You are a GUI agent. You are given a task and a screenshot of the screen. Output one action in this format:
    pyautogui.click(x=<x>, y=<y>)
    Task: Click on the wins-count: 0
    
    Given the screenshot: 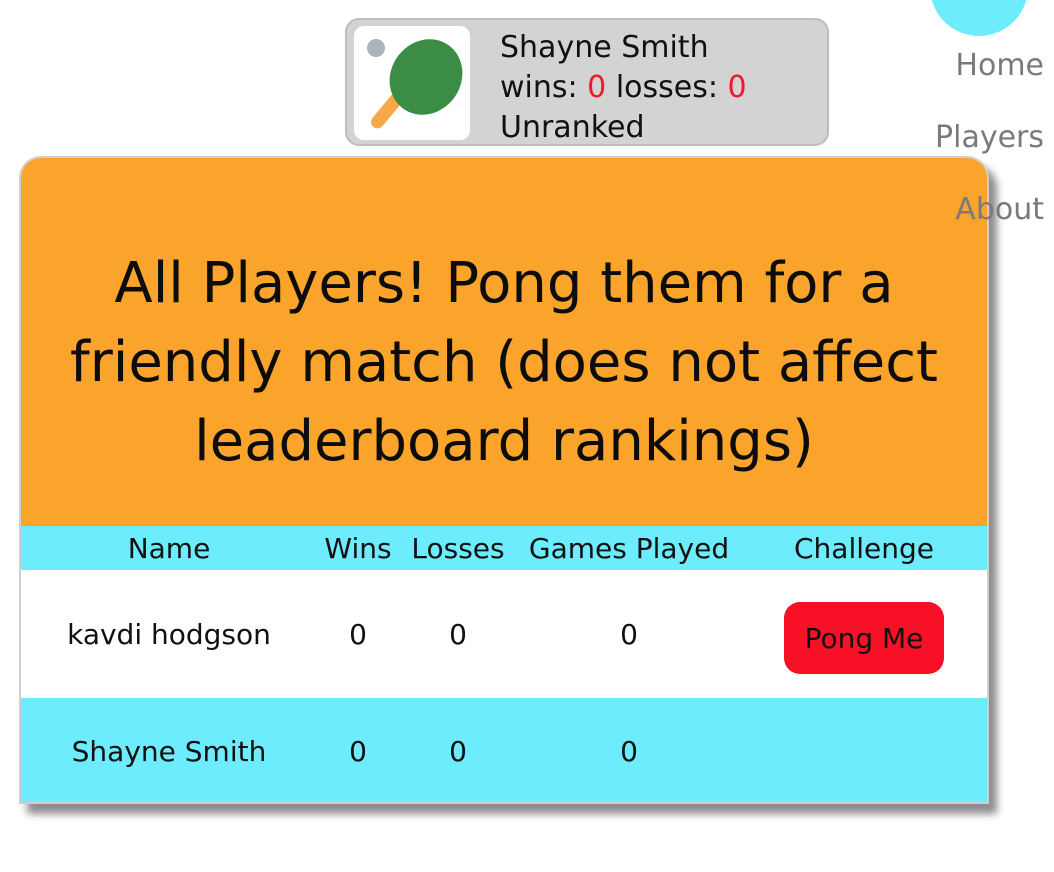 What is the action you would take?
    pyautogui.click(x=597, y=87)
    